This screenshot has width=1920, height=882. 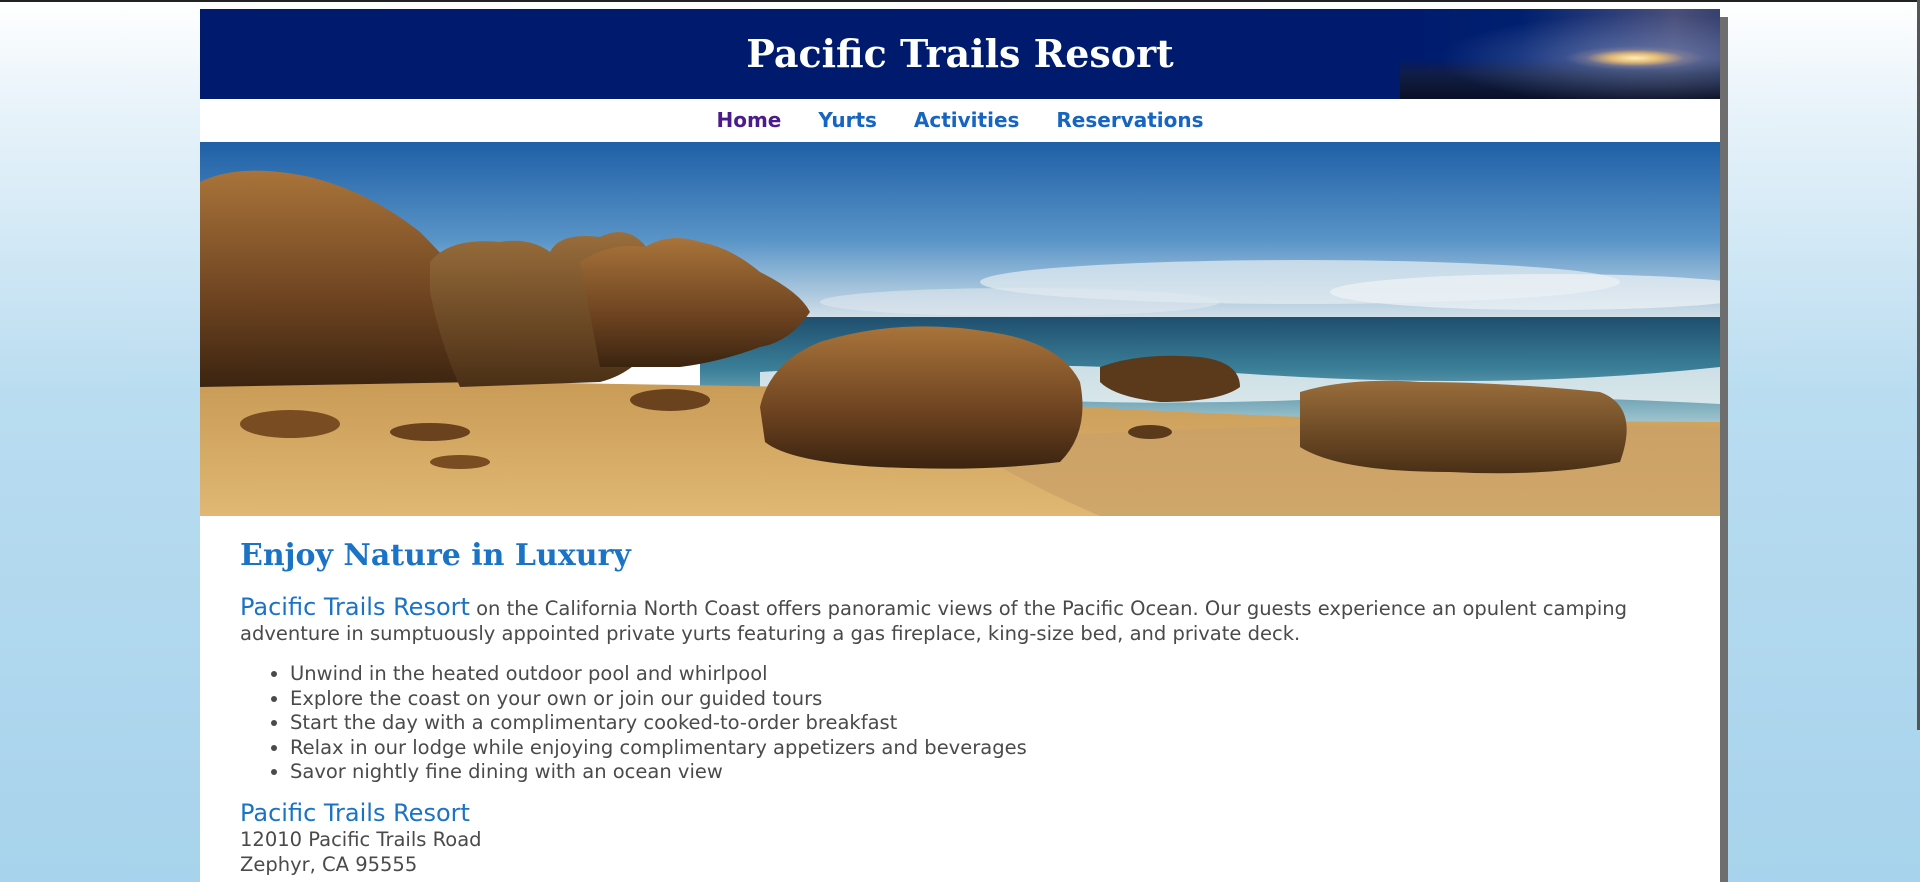 I want to click on site-header: Pacific Trails Resort, so click(x=960, y=54).